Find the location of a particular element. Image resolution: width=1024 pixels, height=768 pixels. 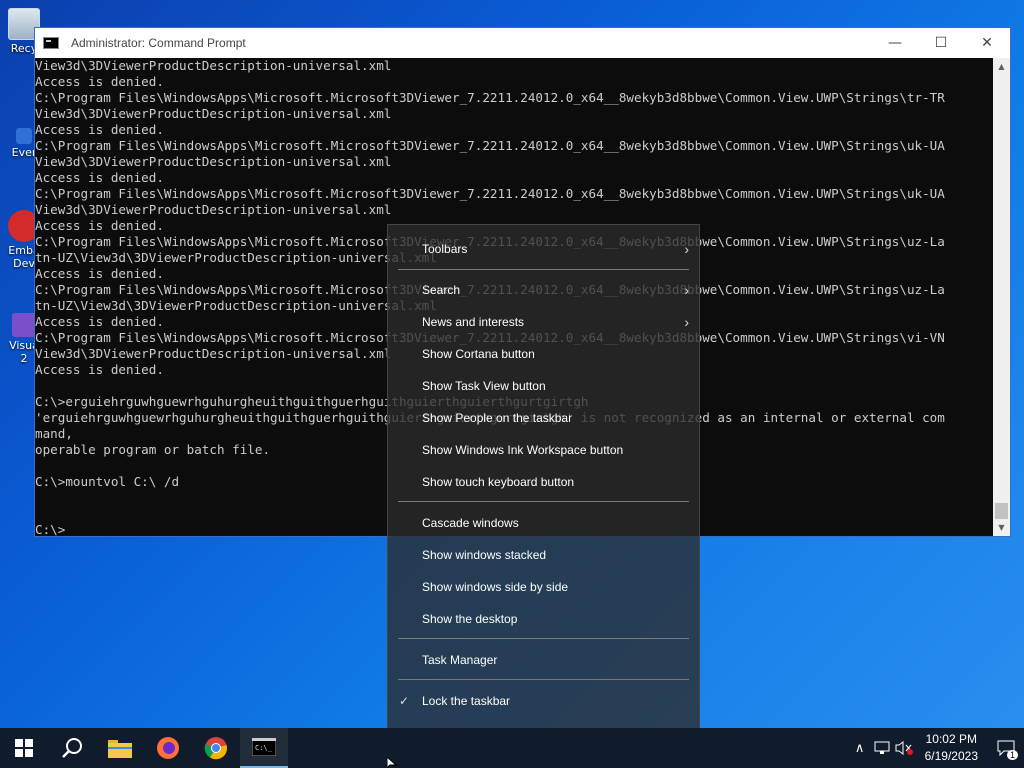

menu-item-label: Task Manager is located at coordinates (460, 660).